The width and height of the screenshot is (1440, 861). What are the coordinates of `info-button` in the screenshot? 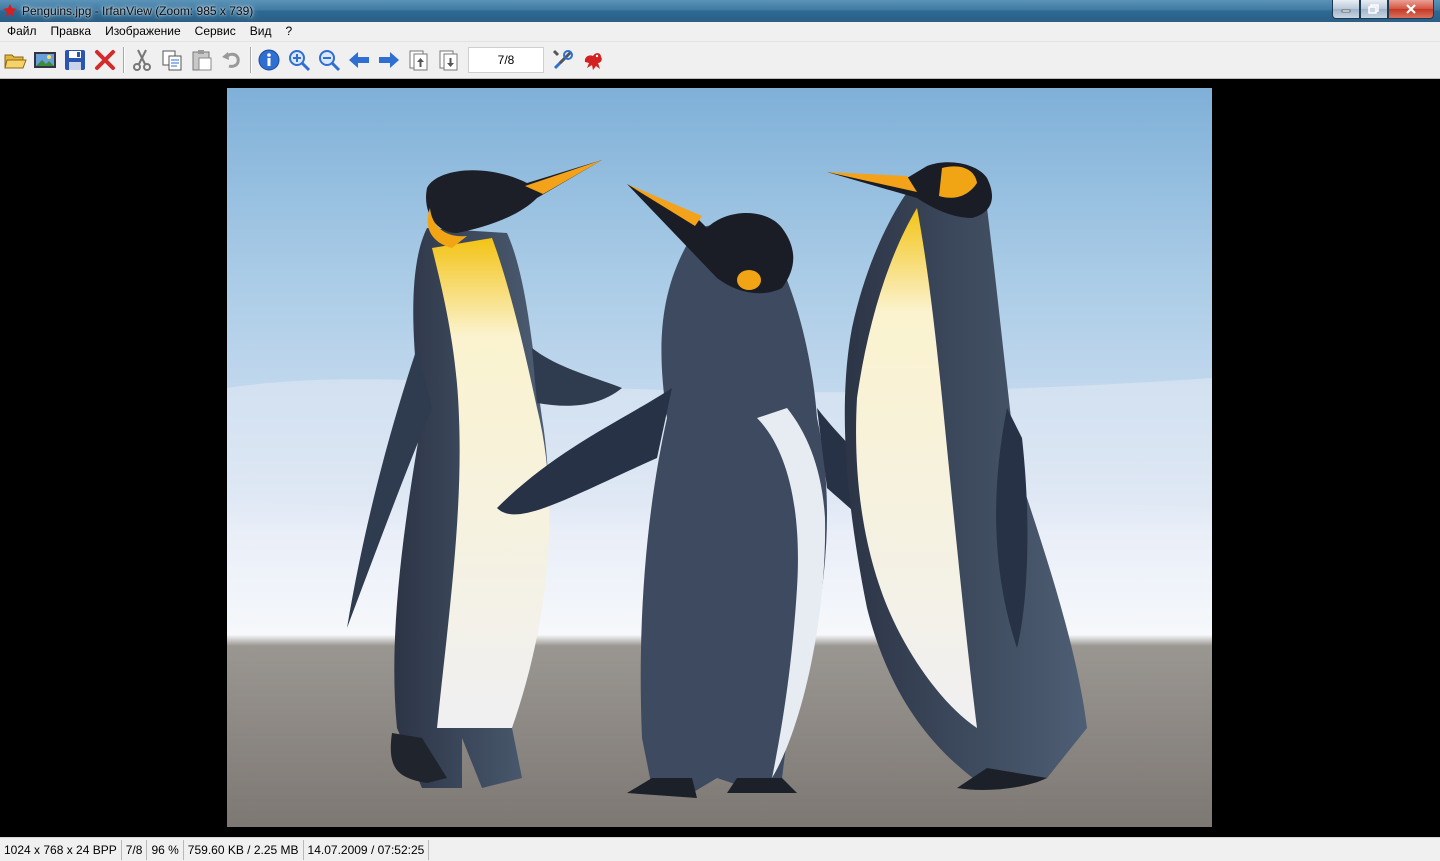 It's located at (269, 60).